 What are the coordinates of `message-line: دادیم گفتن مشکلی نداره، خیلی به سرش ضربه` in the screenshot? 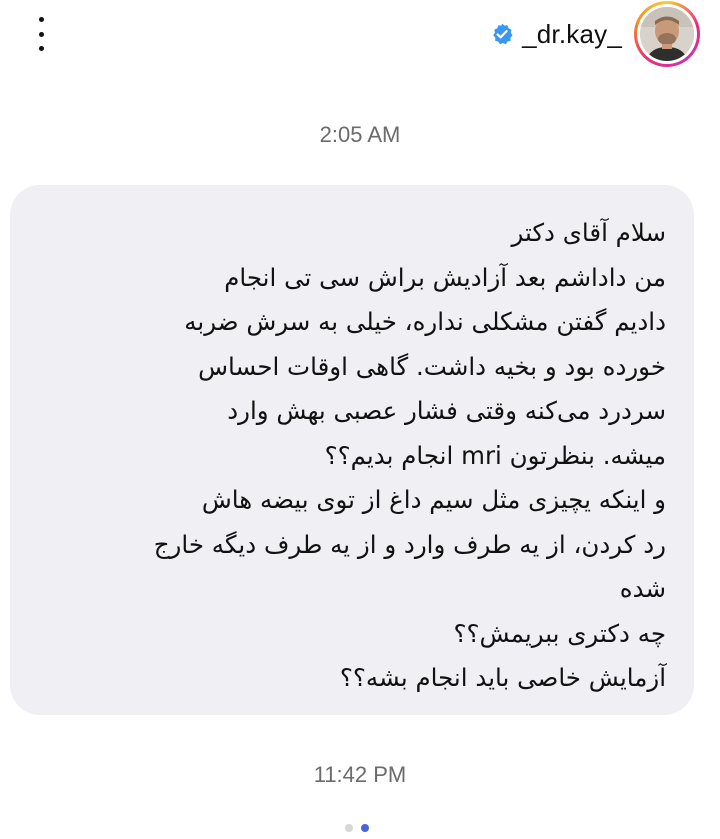 It's located at (425, 321).